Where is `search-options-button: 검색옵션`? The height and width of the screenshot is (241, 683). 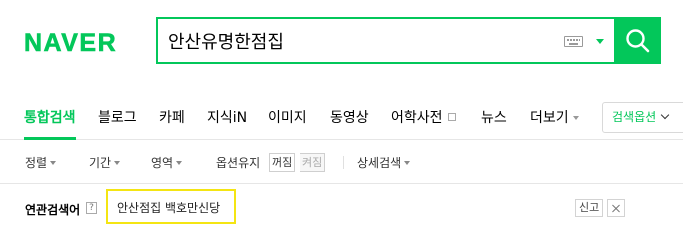 search-options-button: 검색옵션 is located at coordinates (642, 117).